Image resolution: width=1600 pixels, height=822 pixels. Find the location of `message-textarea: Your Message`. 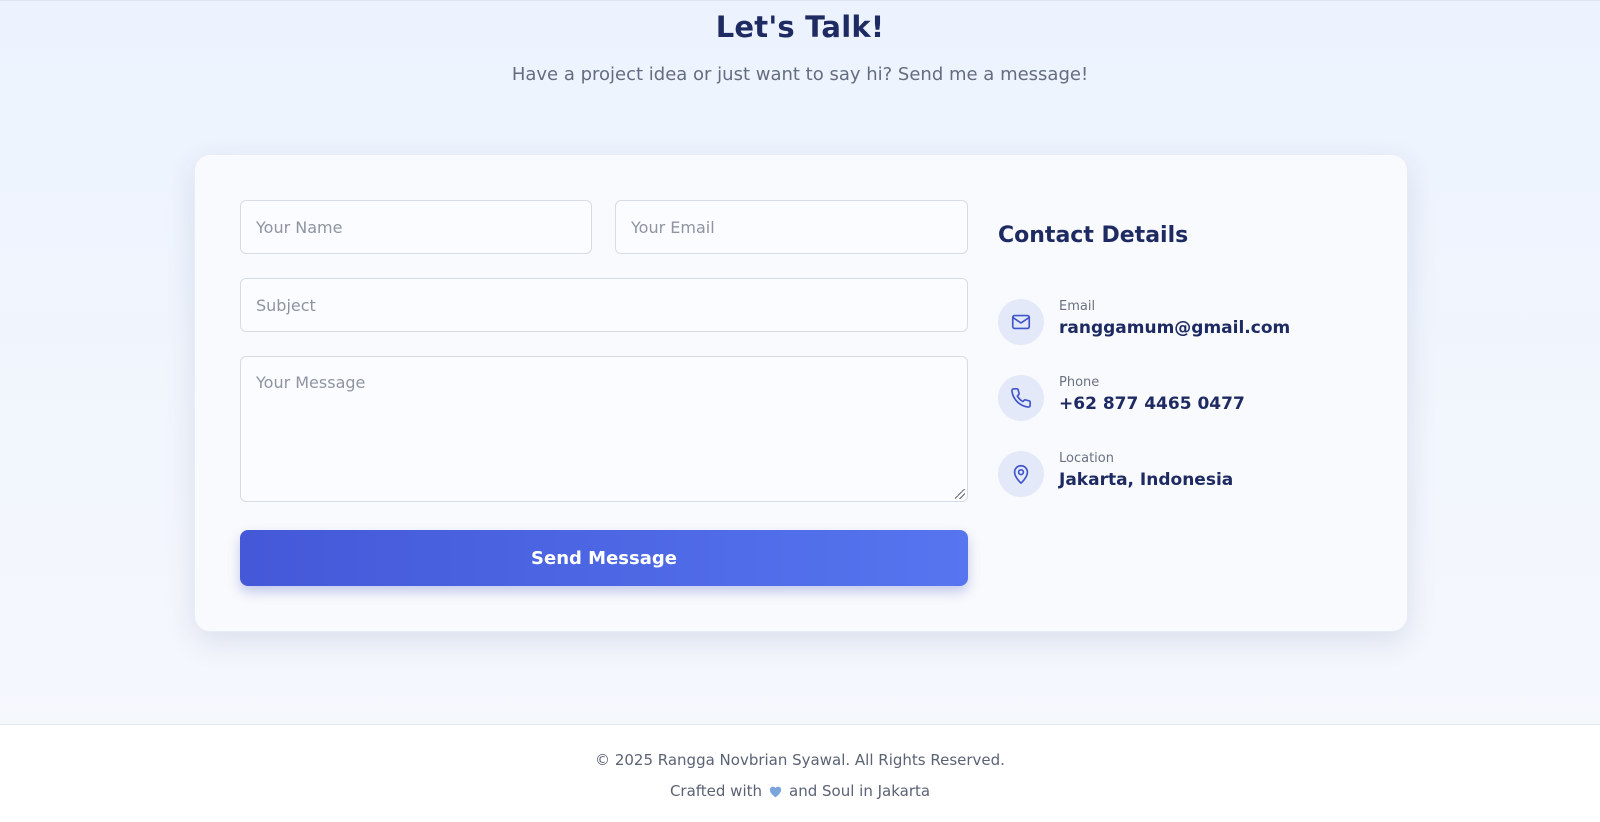

message-textarea: Your Message is located at coordinates (604, 429).